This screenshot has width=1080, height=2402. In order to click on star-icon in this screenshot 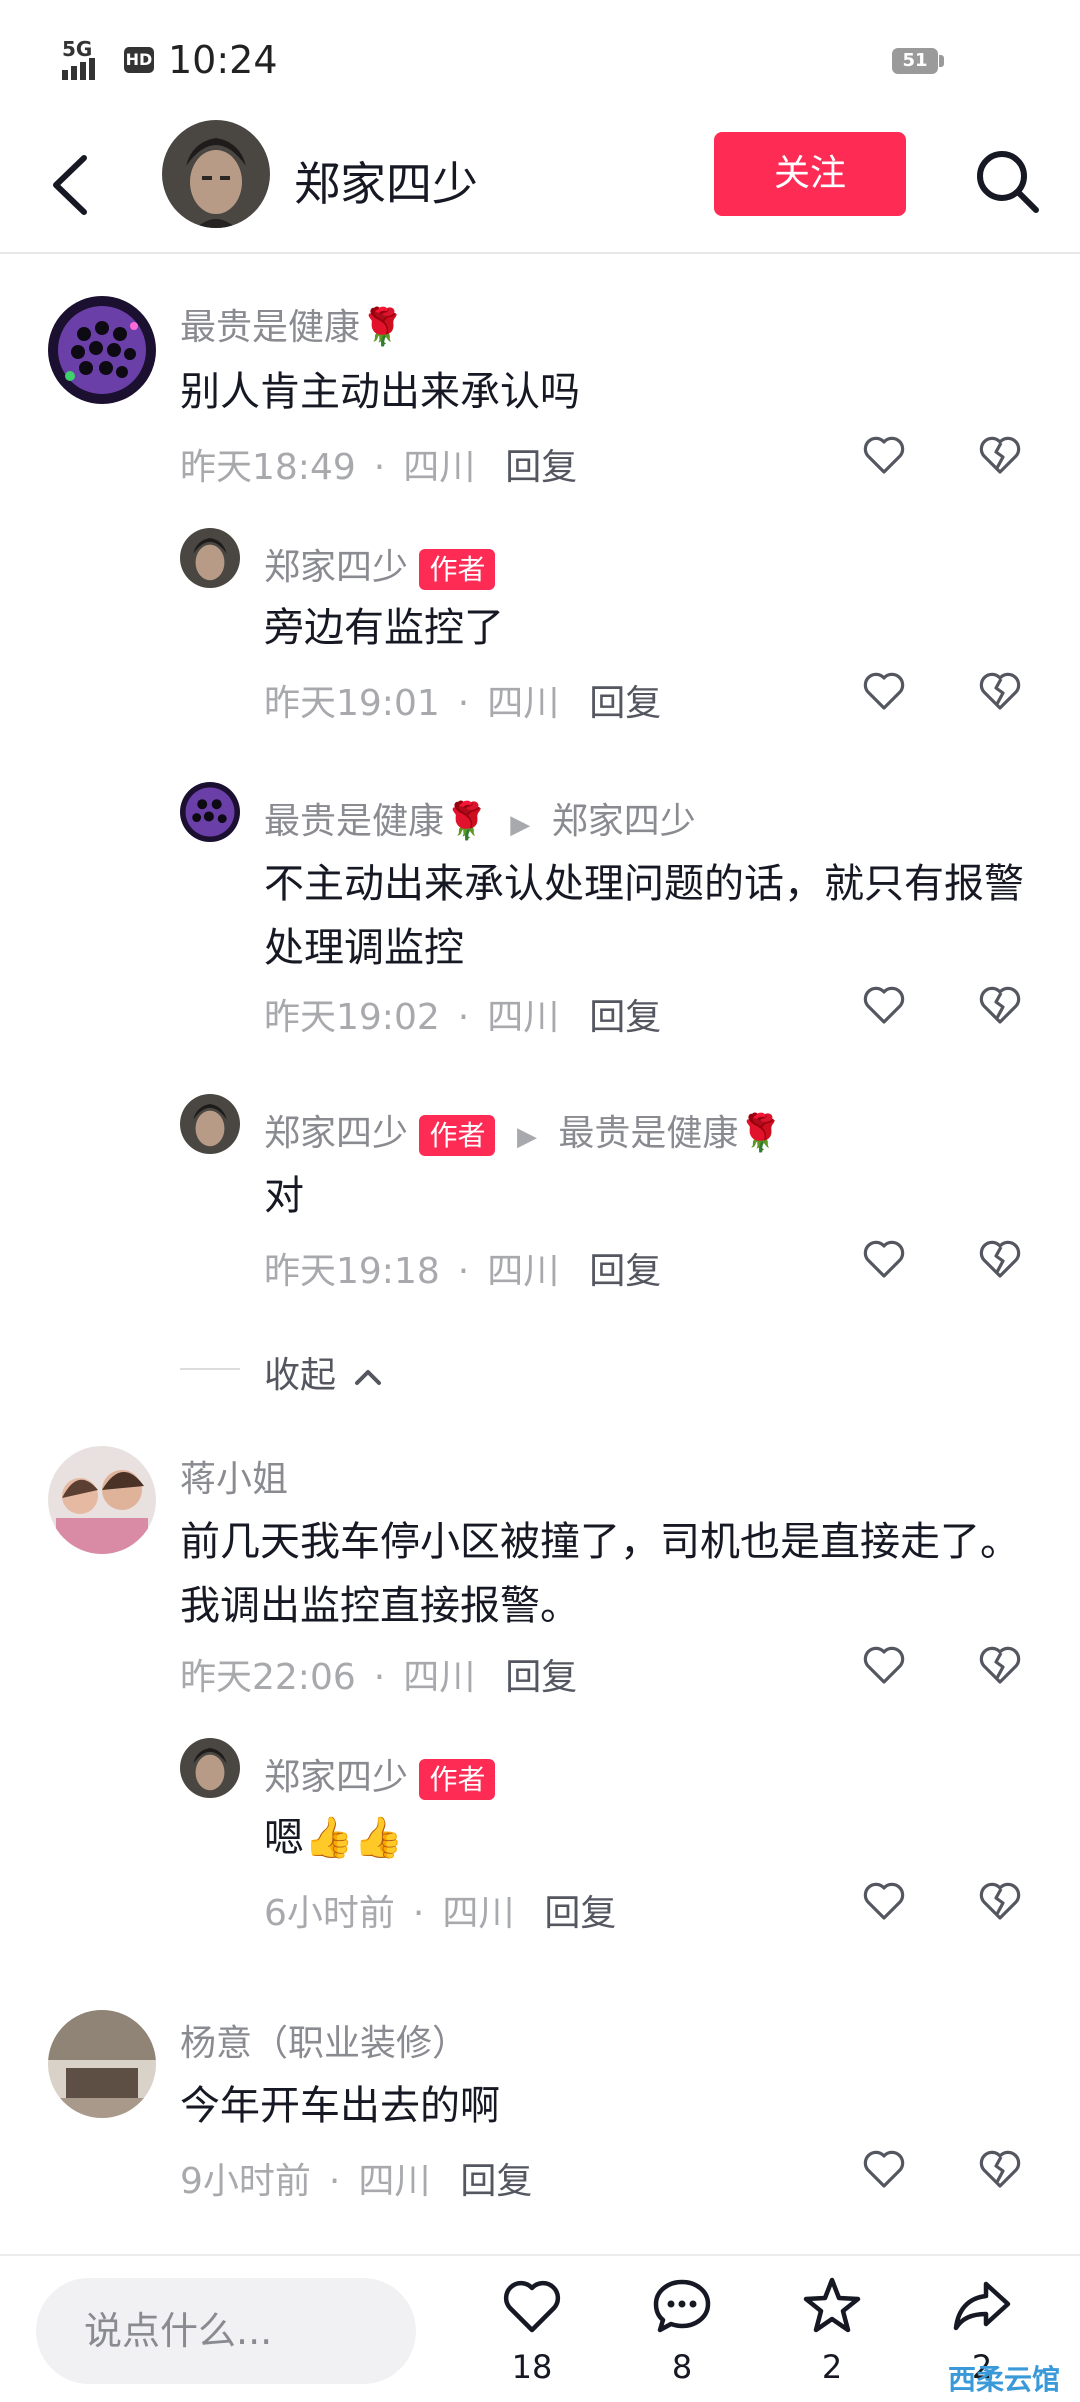, I will do `click(832, 2306)`.